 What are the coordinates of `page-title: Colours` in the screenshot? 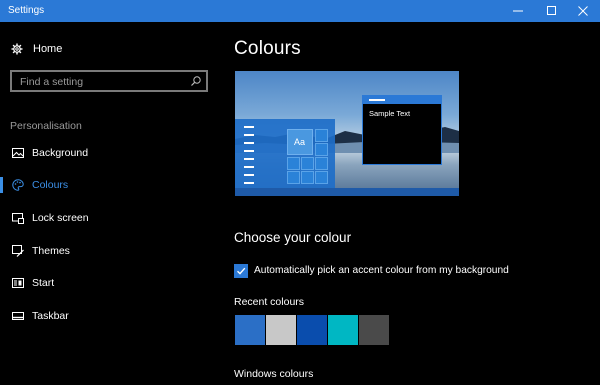 It's located at (267, 48).